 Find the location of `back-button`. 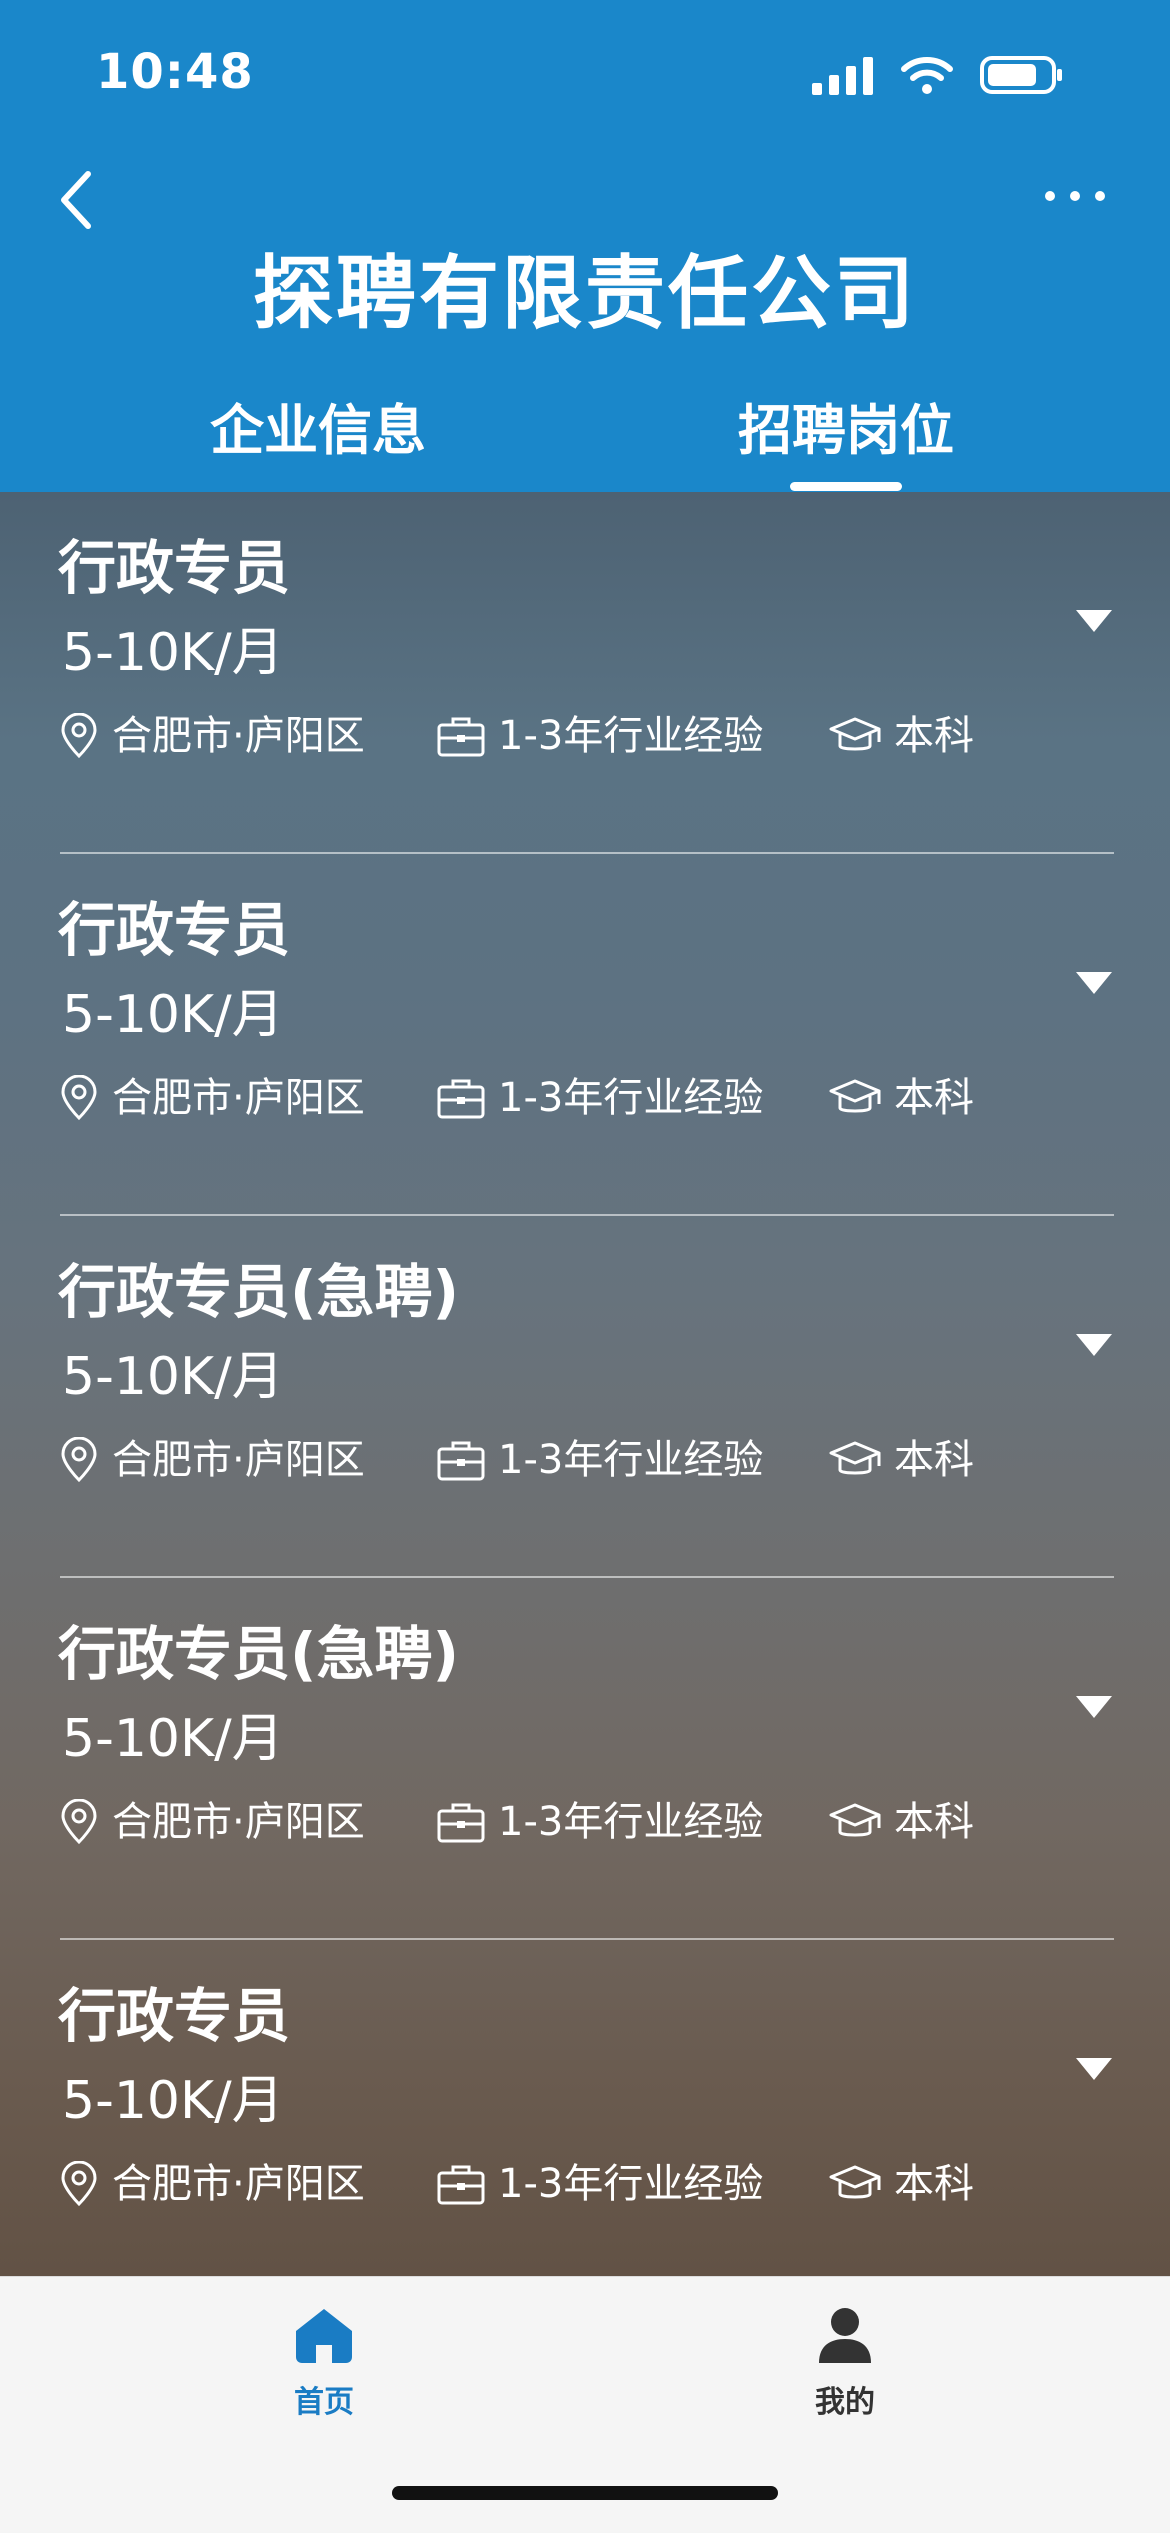

back-button is located at coordinates (78, 200).